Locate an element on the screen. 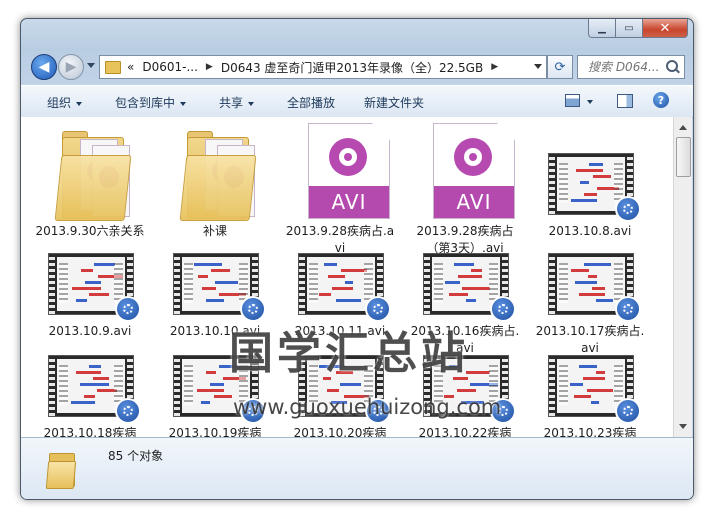 This screenshot has height=519, width=712. file-name: 2013.10.19疾病 is located at coordinates (215, 431).